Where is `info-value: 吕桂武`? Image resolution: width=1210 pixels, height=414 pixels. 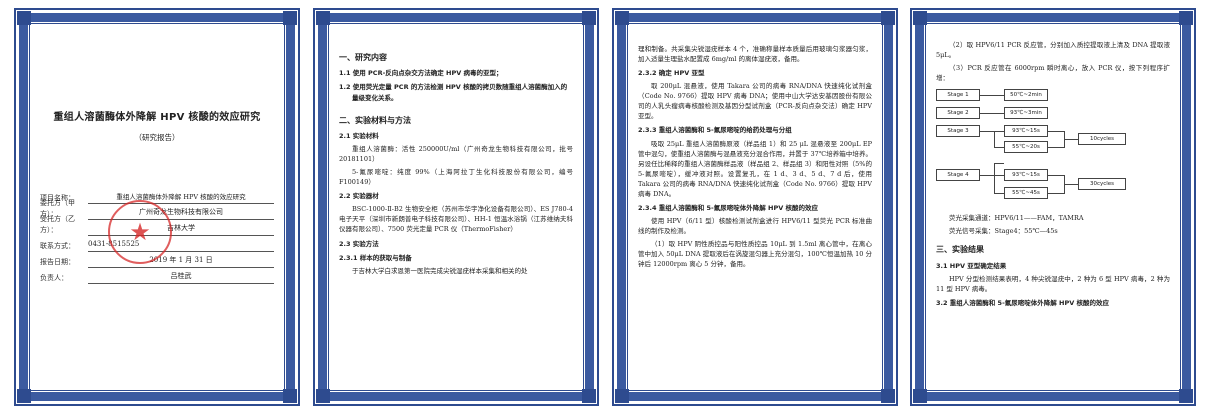 info-value: 吕桂武 is located at coordinates (181, 278).